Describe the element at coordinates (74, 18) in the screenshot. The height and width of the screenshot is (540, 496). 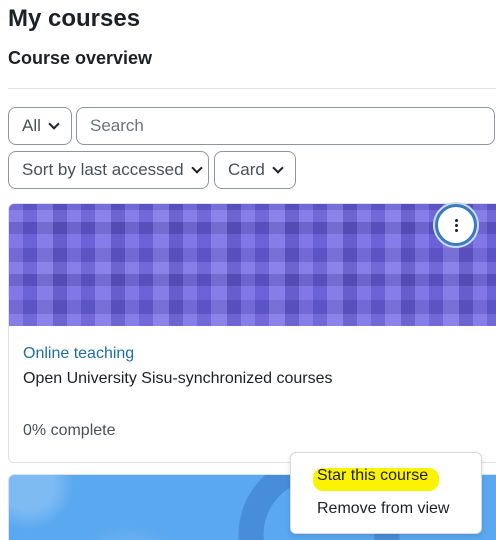
I see `page-title: My courses` at that location.